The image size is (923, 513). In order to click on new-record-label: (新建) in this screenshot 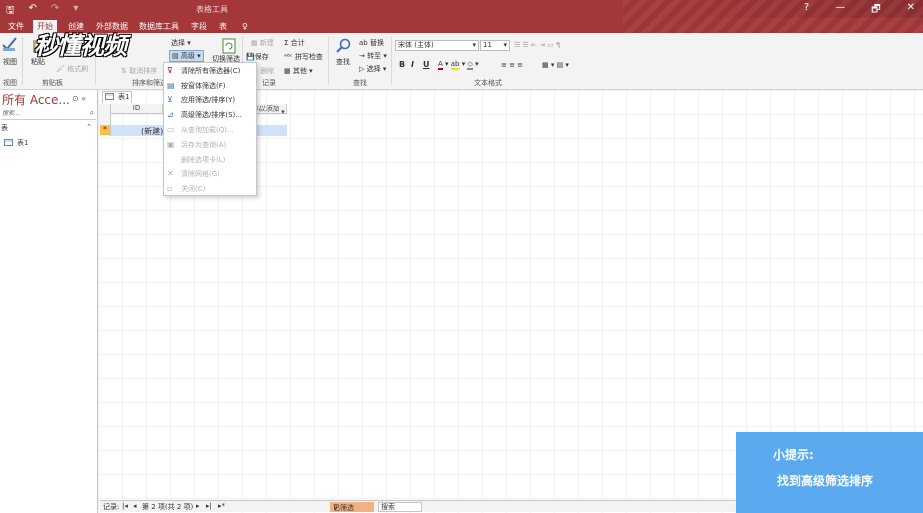, I will do `click(152, 131)`.